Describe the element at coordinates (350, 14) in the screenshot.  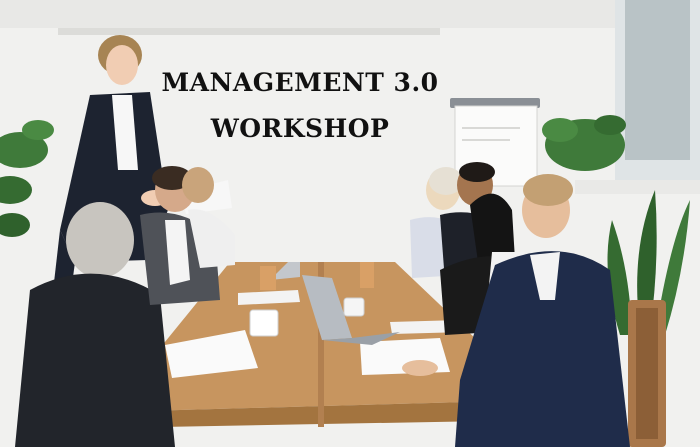
I see `ceiling-strip` at that location.